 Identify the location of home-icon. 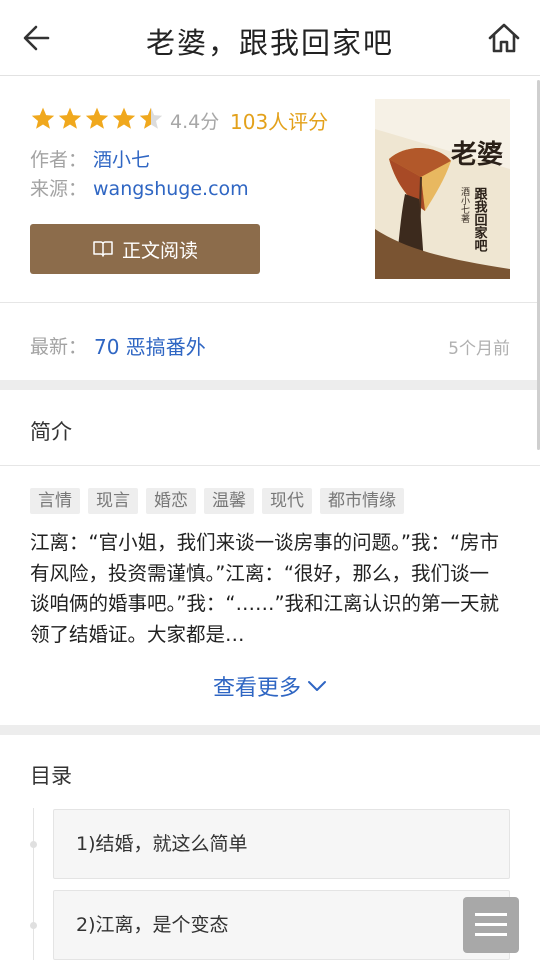
(504, 38).